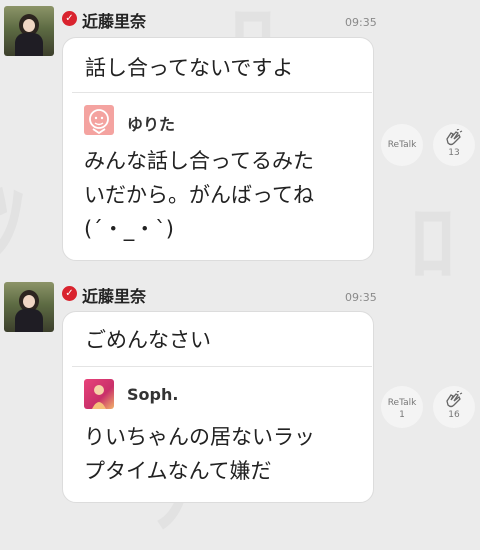 The height and width of the screenshot is (550, 480). Describe the element at coordinates (454, 153) in the screenshot. I see `clap-count: 13` at that location.